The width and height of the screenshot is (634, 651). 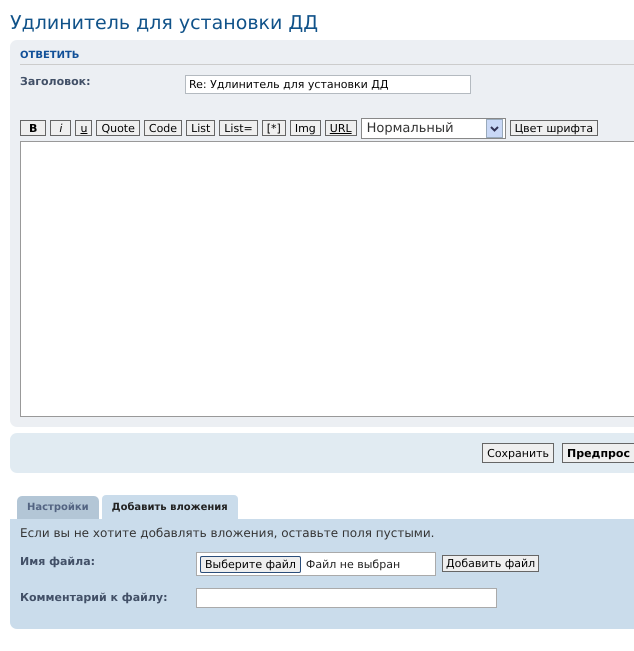 I want to click on page-title: Удлинитель для установки ДД, so click(x=165, y=24).